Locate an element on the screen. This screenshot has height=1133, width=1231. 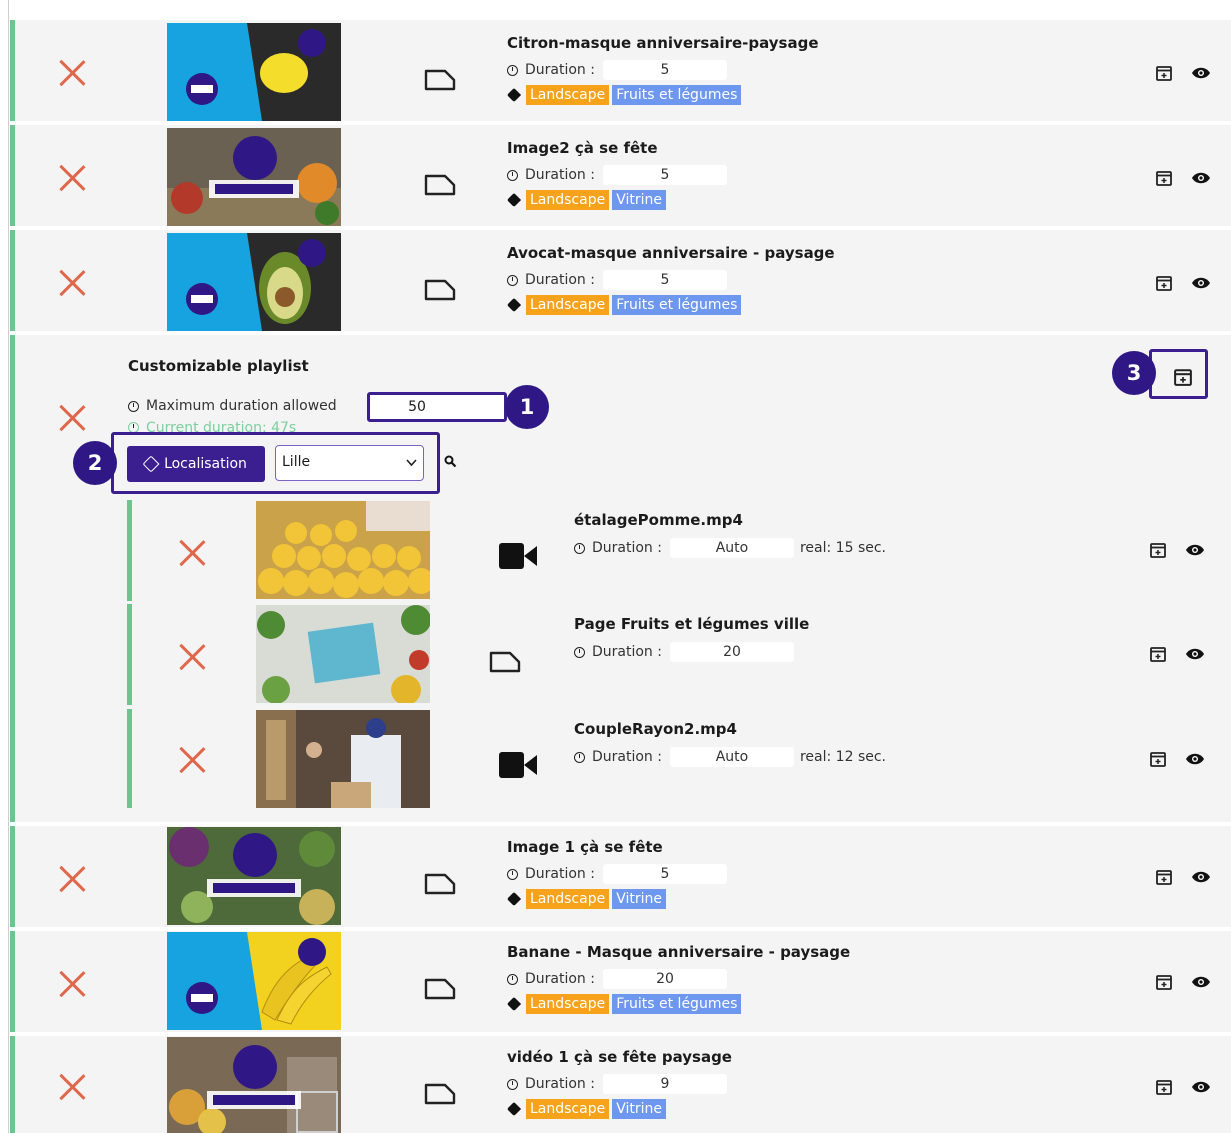
delete-playlist-button is located at coordinates (72, 418).